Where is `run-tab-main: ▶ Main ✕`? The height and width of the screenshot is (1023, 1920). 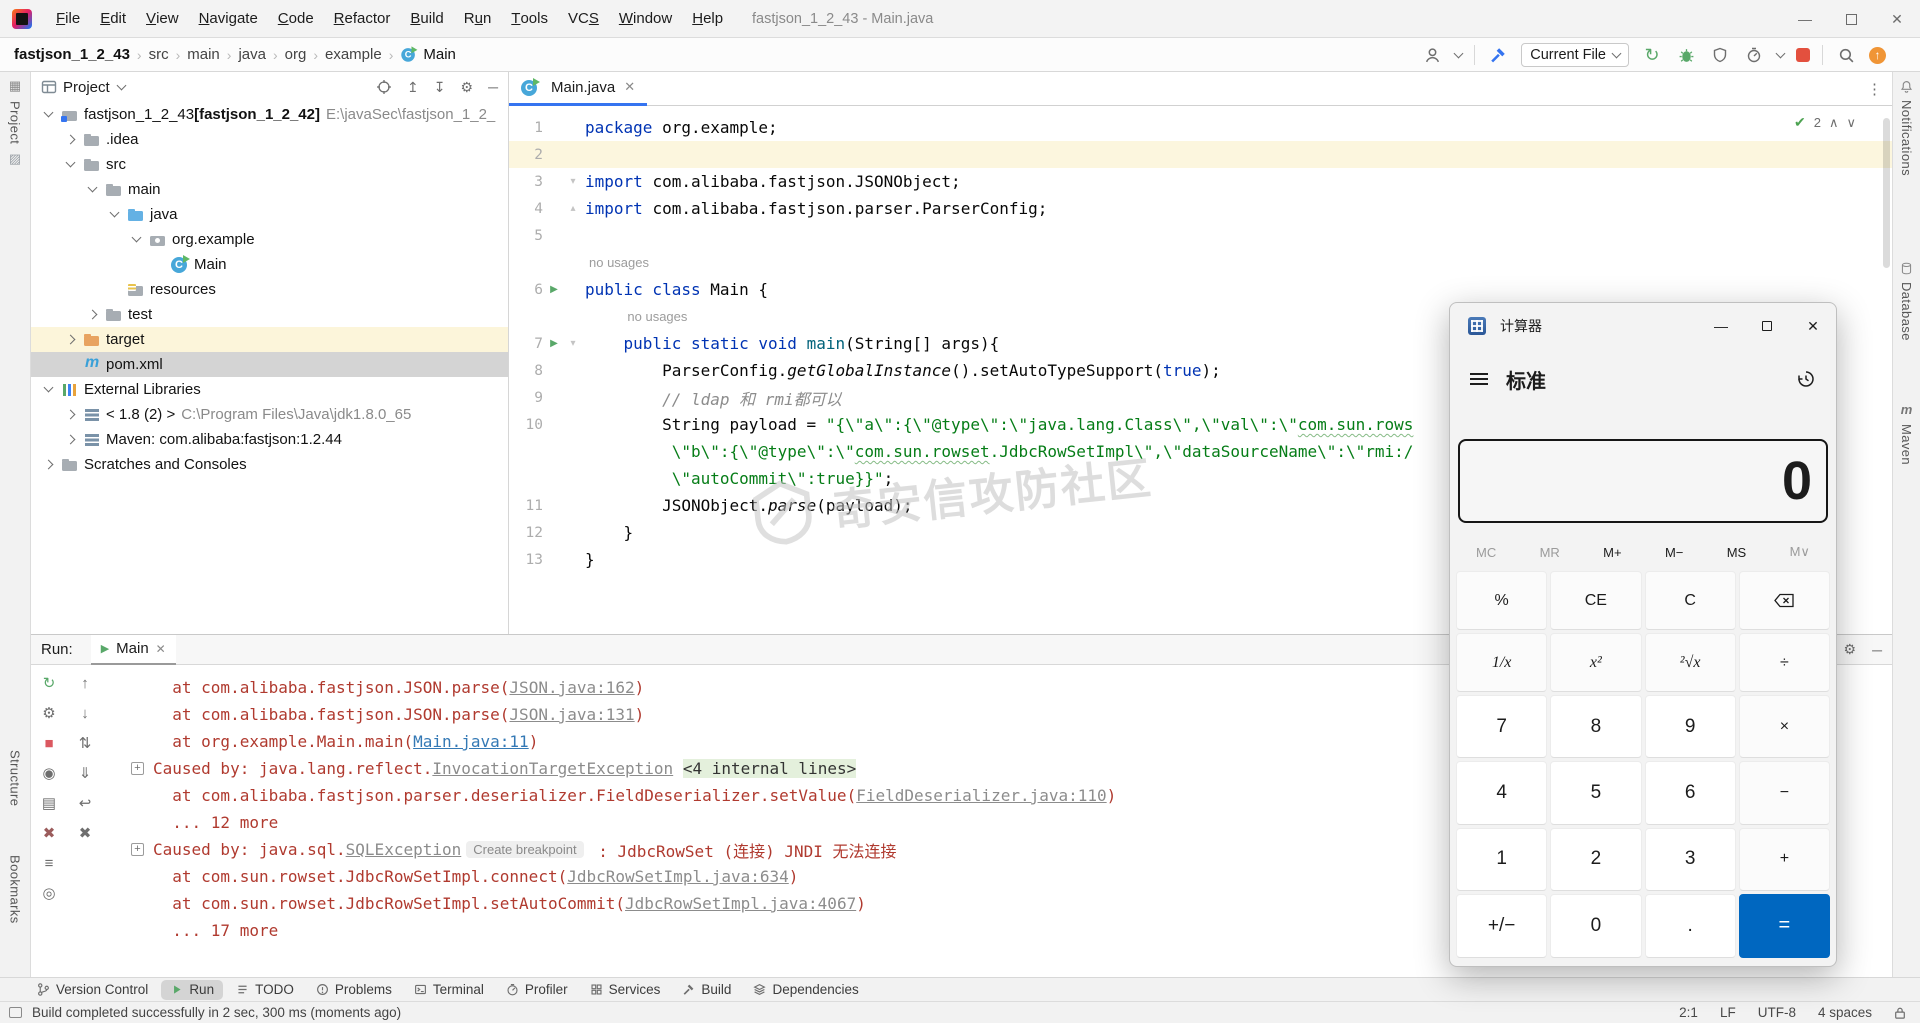
run-tab-main: ▶ Main ✕ is located at coordinates (133, 649).